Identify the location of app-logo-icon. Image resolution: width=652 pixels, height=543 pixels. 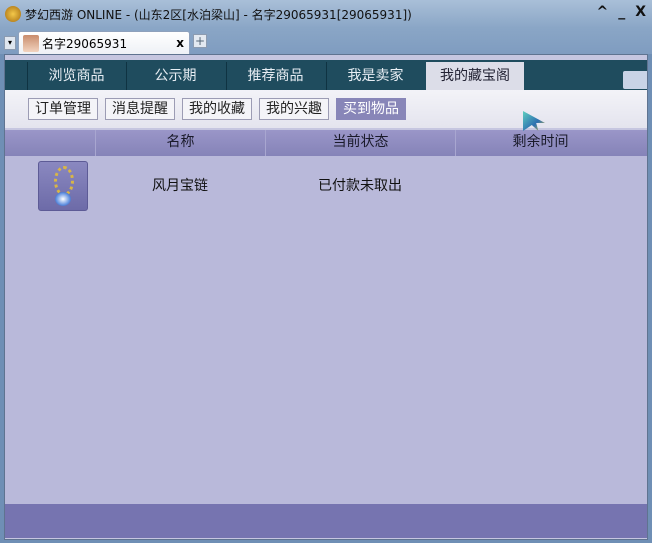
(13, 14).